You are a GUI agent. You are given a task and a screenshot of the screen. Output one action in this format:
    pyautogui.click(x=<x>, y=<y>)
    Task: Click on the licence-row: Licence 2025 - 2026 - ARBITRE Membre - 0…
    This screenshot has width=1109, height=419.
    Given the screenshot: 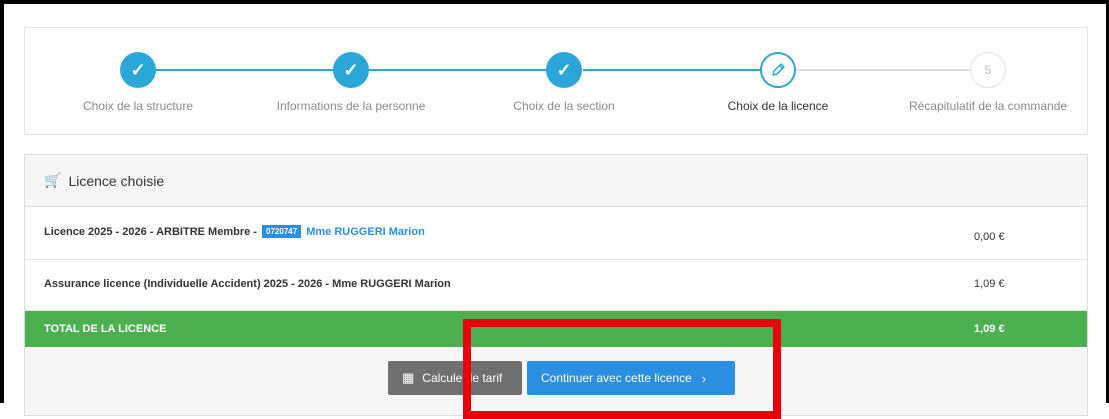 What is the action you would take?
    pyautogui.click(x=556, y=233)
    